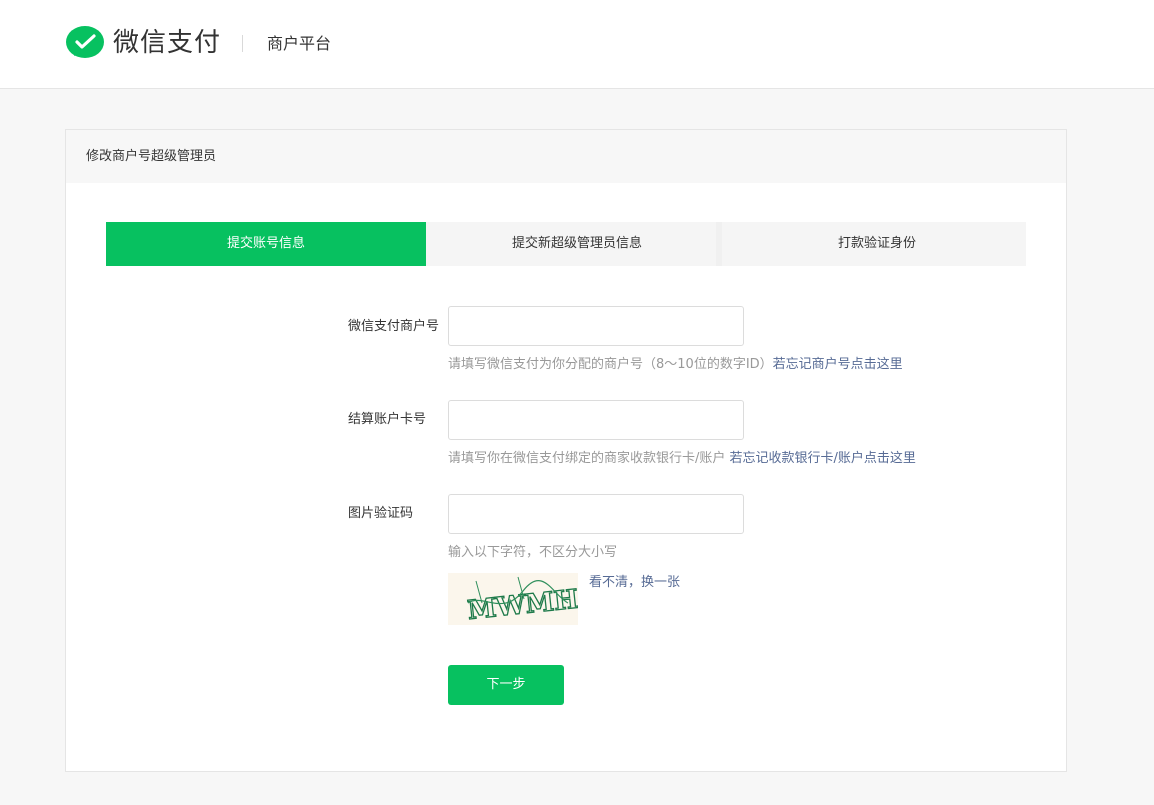 The width and height of the screenshot is (1154, 805). Describe the element at coordinates (387, 419) in the screenshot. I see `settlement-card-label: 结算账户卡号` at that location.